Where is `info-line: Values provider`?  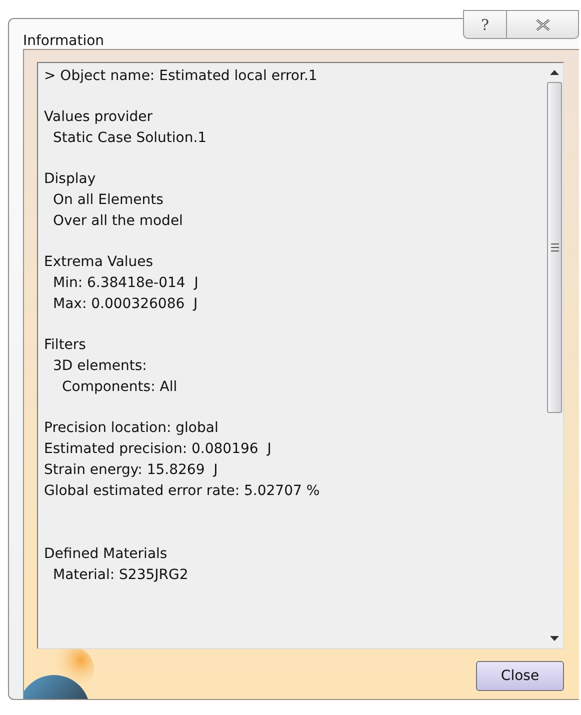
info-line: Values provider is located at coordinates (99, 117).